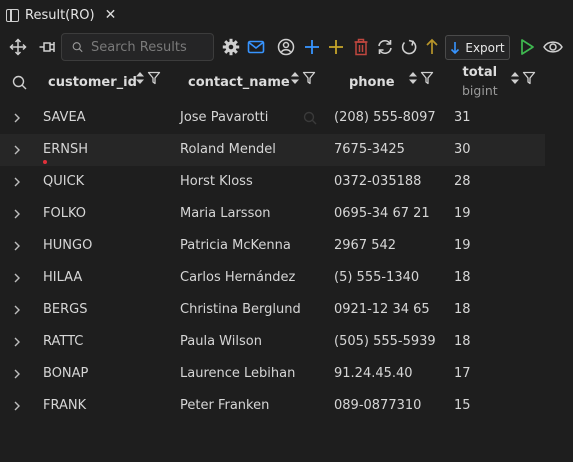 This screenshot has width=573, height=462. I want to click on add-copy-icon, so click(336, 47).